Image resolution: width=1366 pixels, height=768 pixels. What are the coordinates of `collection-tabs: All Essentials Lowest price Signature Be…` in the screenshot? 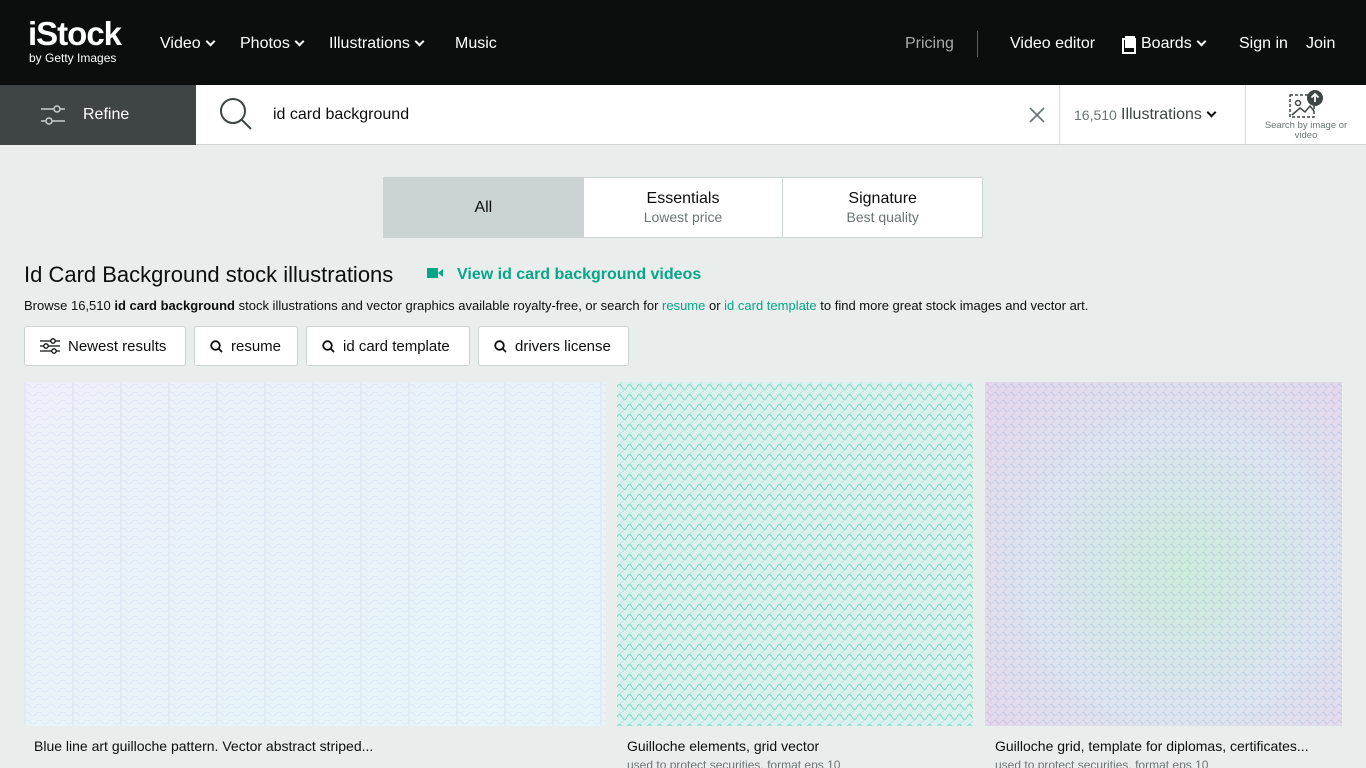 It's located at (683, 207).